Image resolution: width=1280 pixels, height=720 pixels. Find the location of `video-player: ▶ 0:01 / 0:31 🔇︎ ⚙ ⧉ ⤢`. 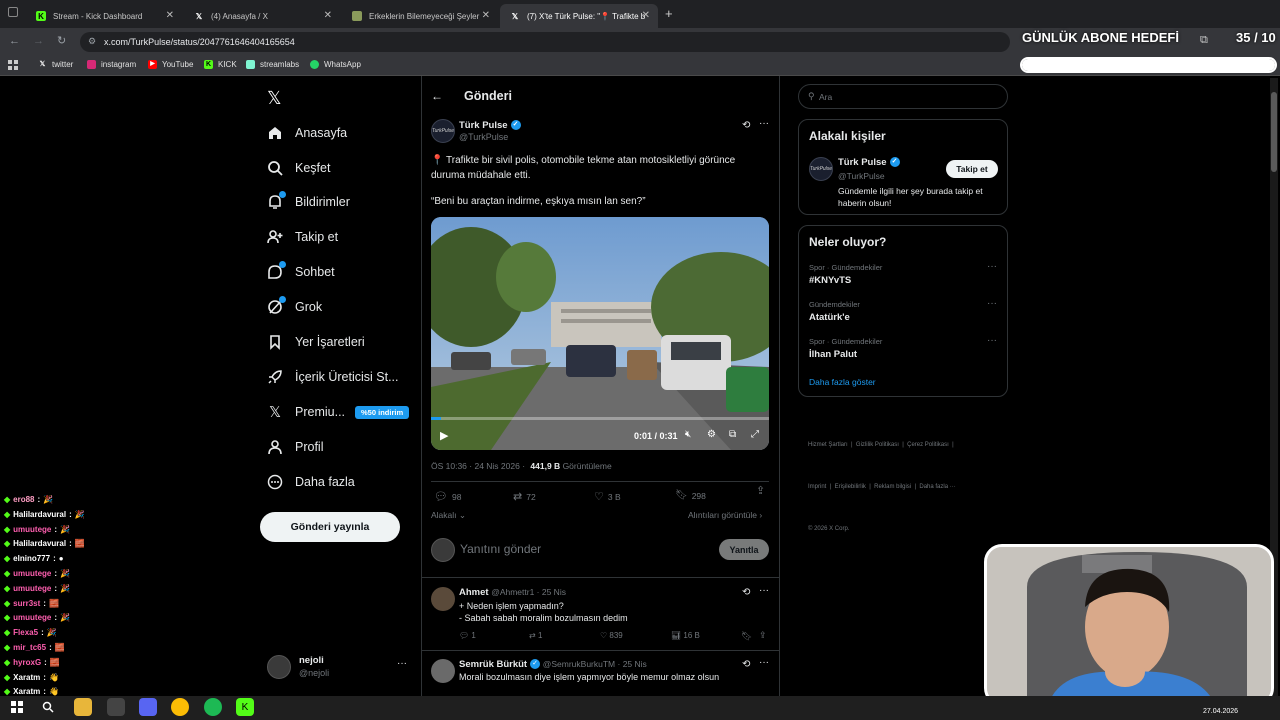

video-player: ▶ 0:01 / 0:31 🔇︎ ⚙ ⧉ ⤢ is located at coordinates (600, 333).